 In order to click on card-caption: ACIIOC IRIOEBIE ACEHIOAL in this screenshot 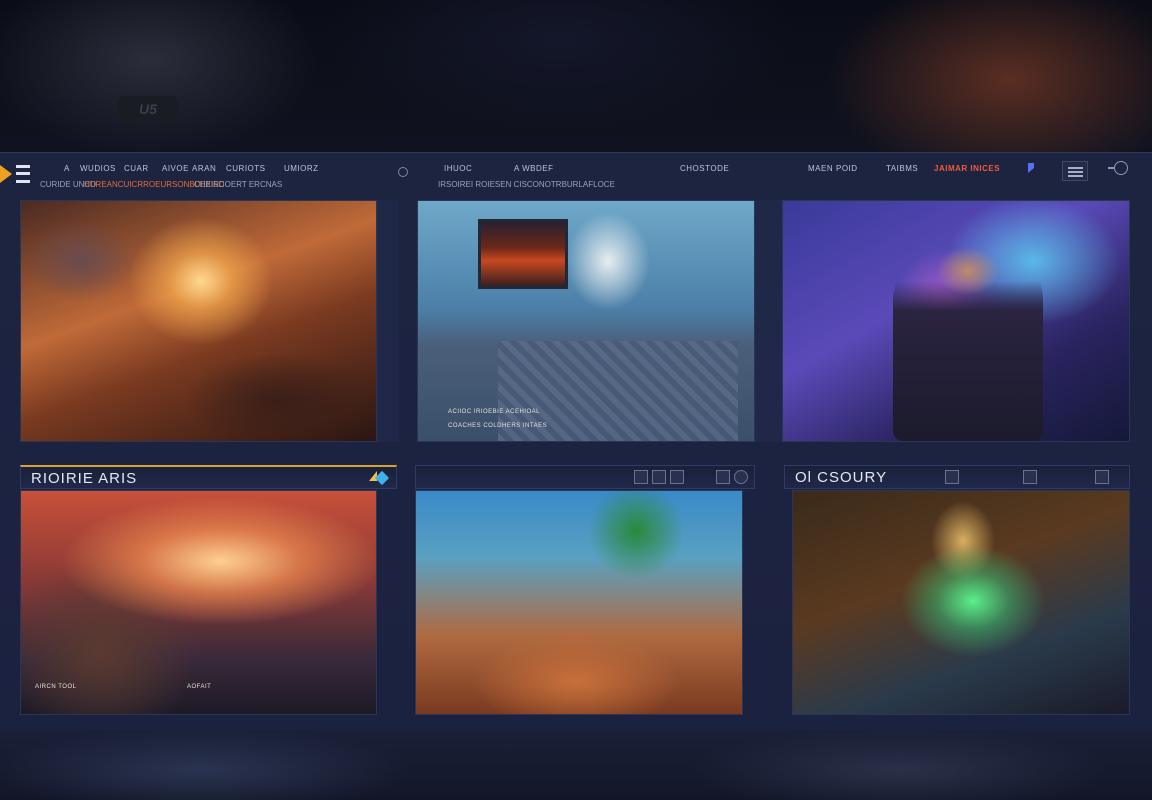, I will do `click(494, 412)`.